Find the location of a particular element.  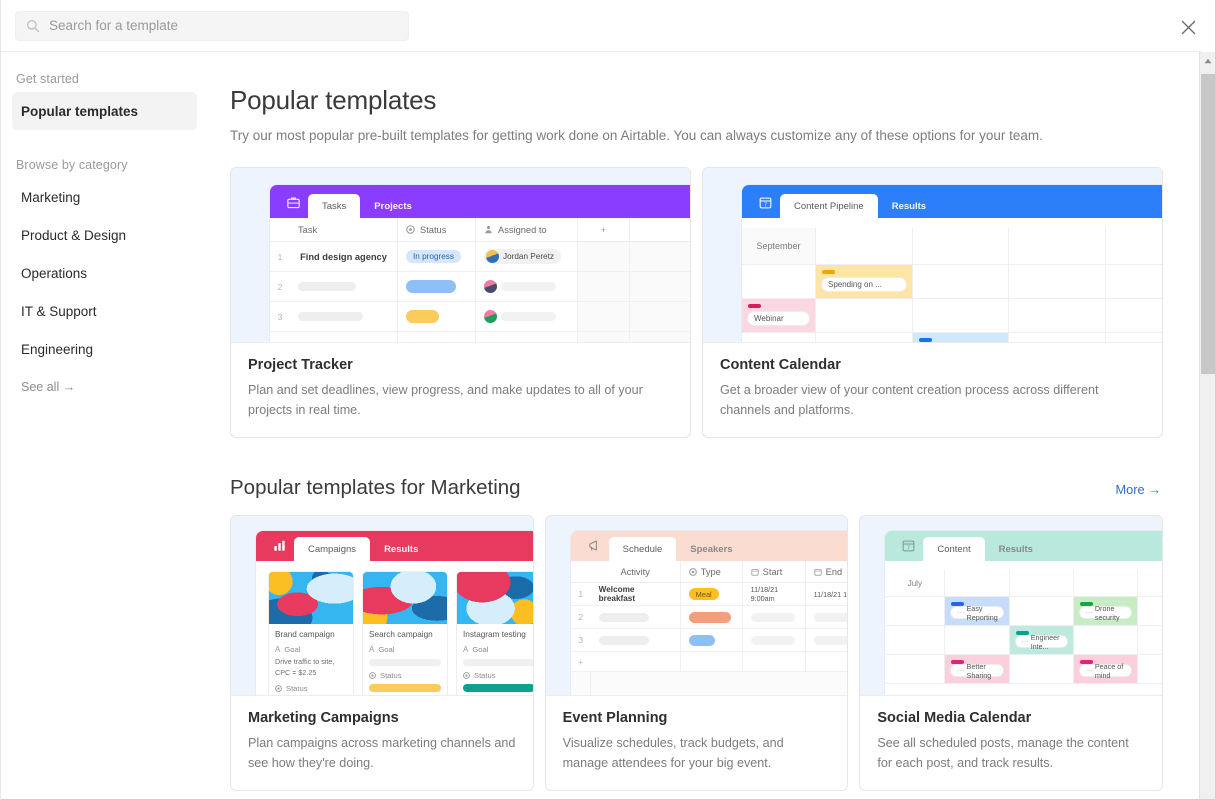

sidebar-item-it-support: IT & Support is located at coordinates (104, 311).